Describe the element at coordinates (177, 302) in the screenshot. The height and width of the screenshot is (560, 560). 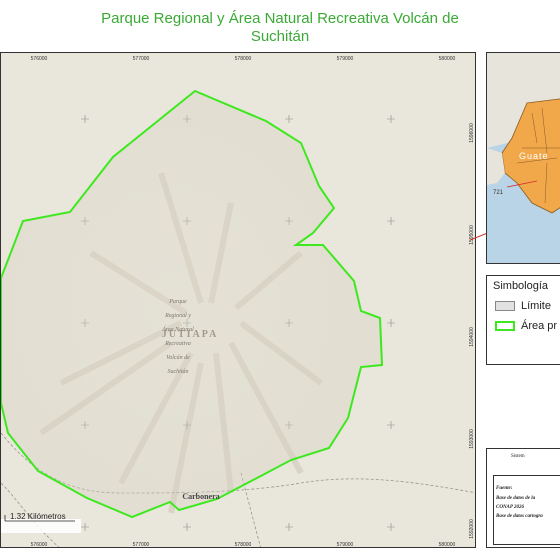
I see `area-label-line-1: Parque` at that location.